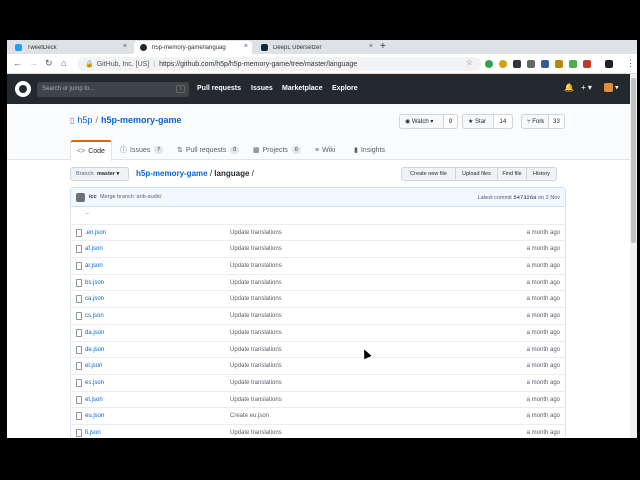 The width and height of the screenshot is (640, 480). I want to click on table-row: .en.json Update translations a month ago, so click(318, 232).